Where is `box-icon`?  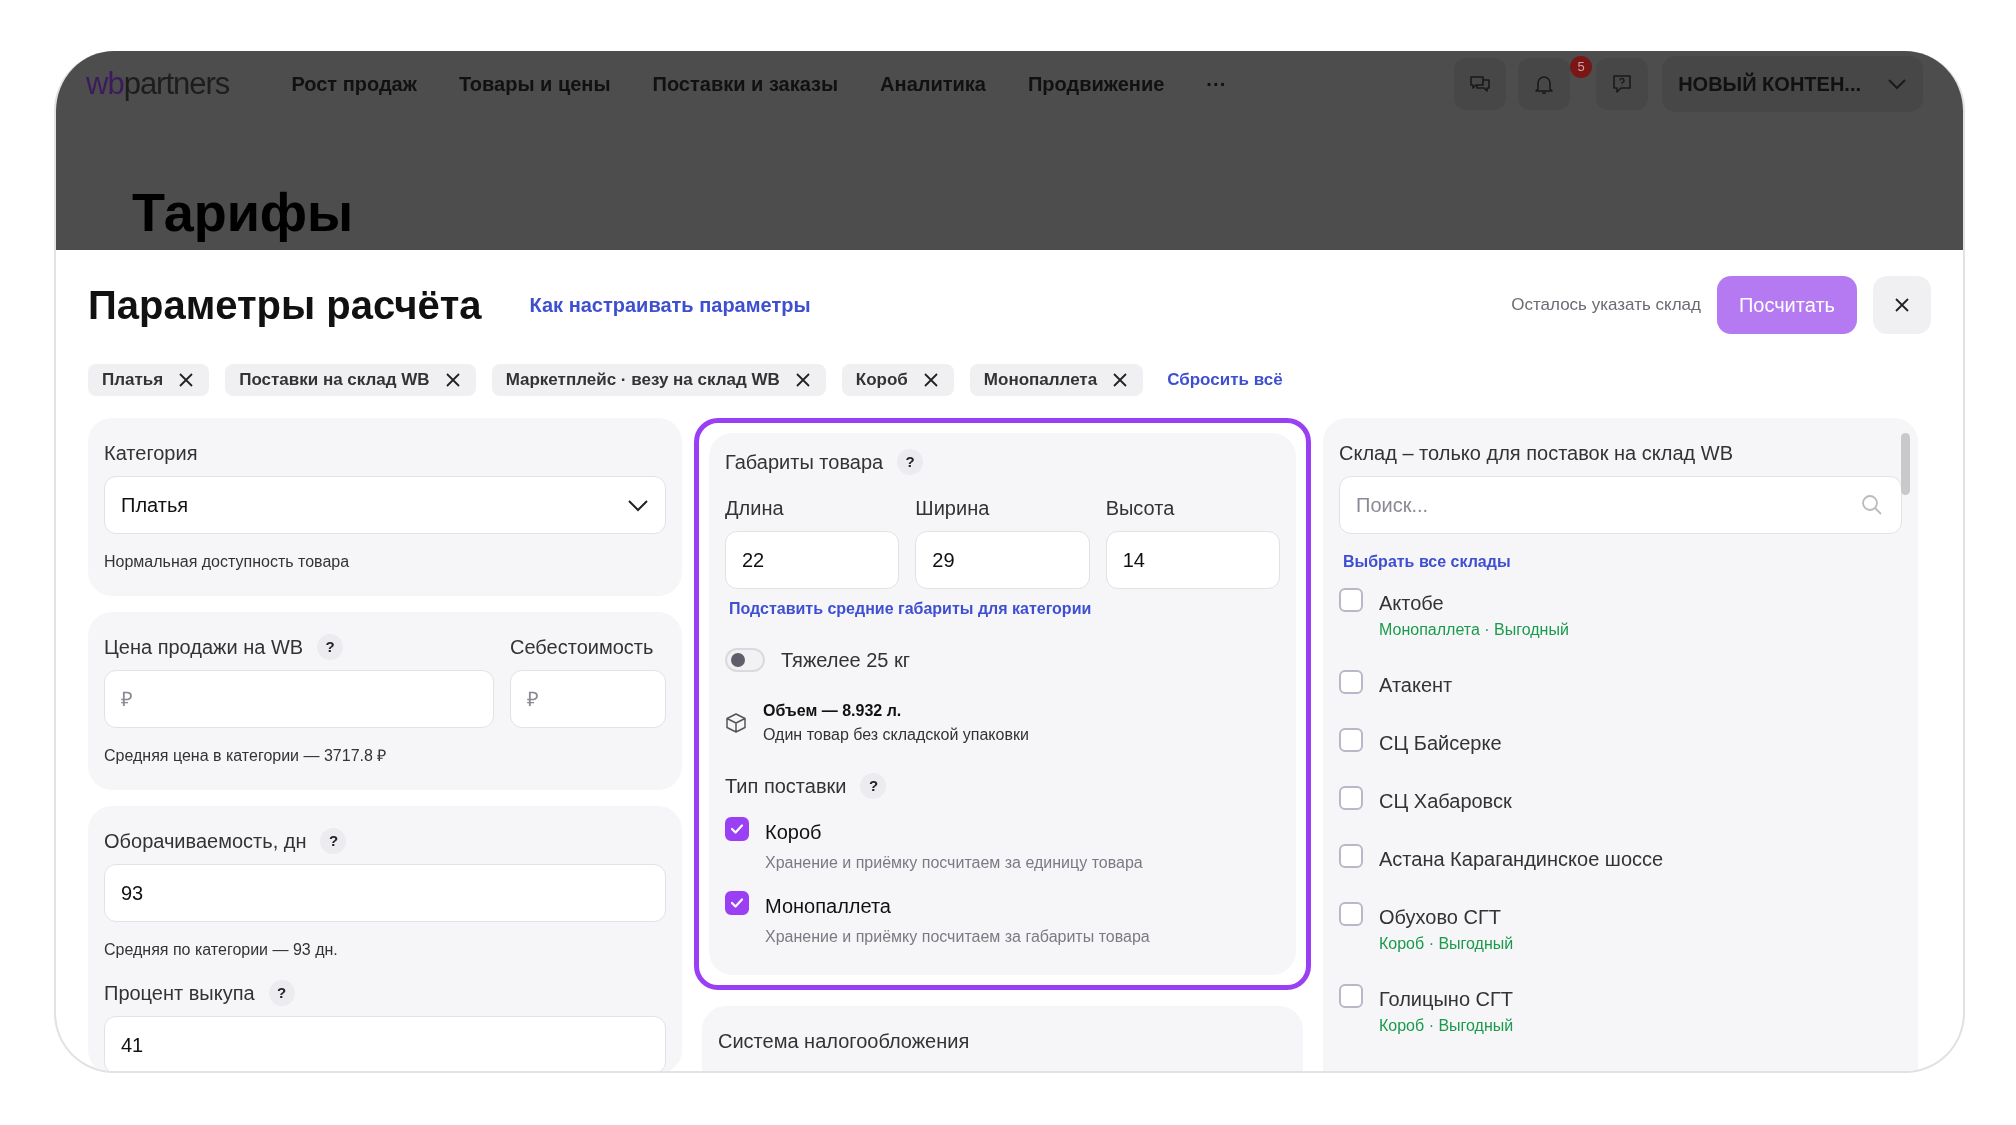 box-icon is located at coordinates (736, 723).